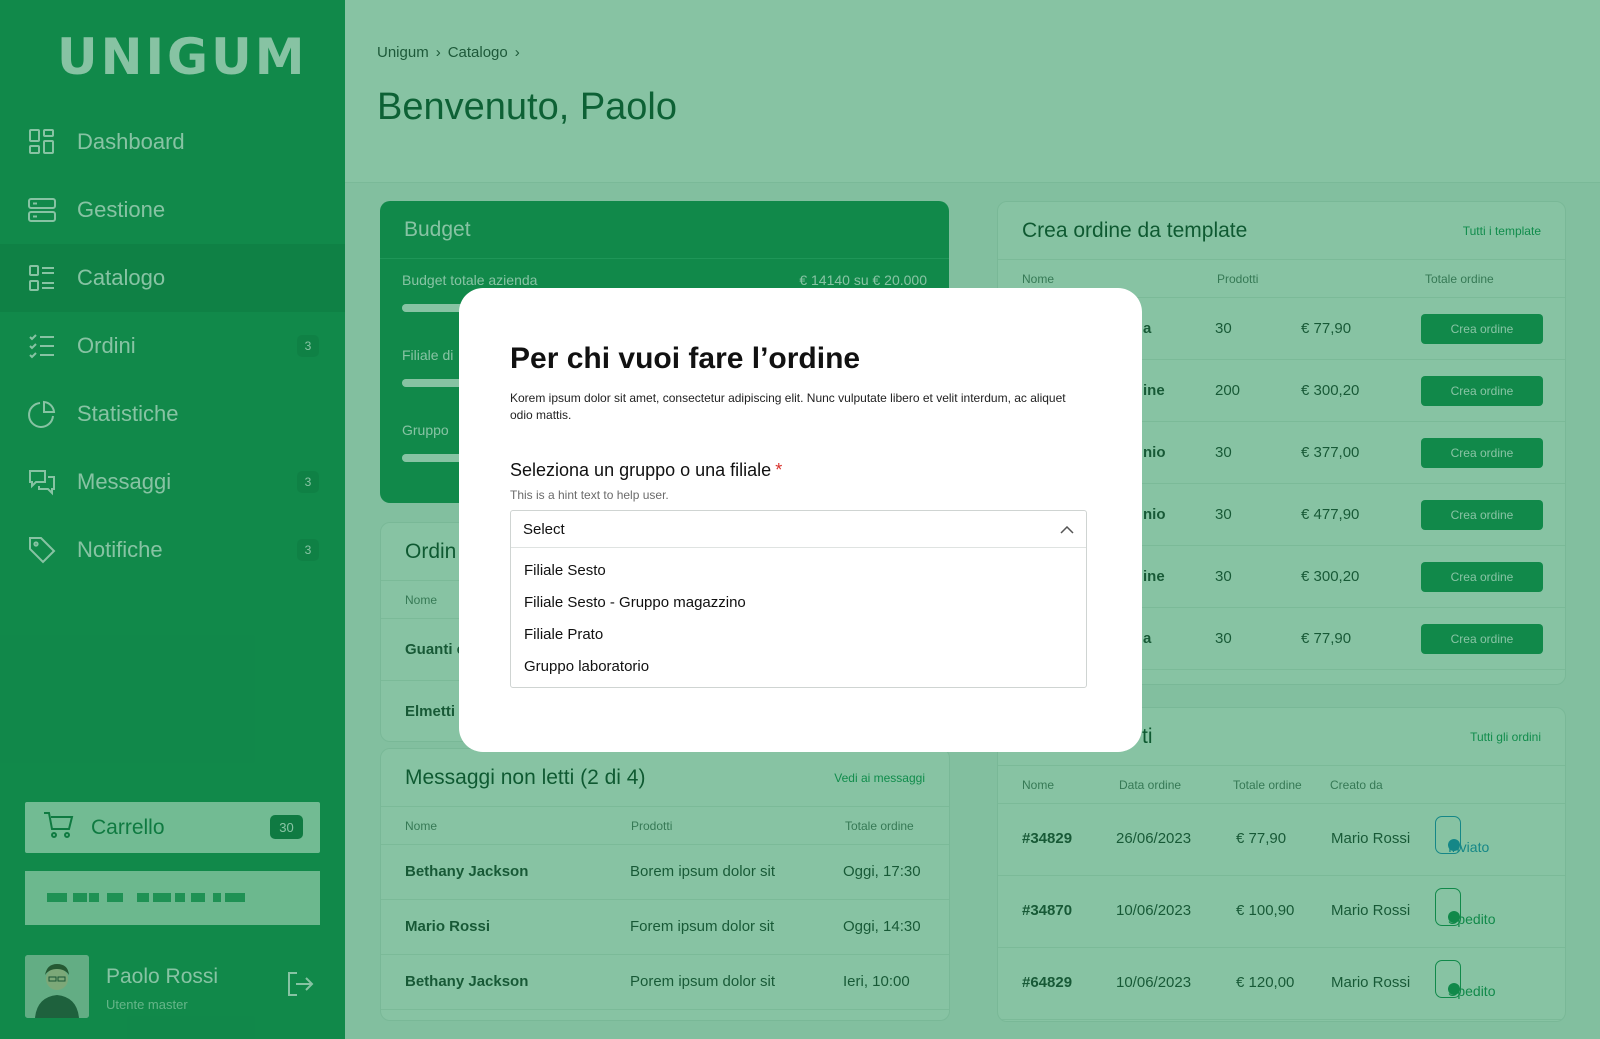 The width and height of the screenshot is (1600, 1039). What do you see at coordinates (646, 470) in the screenshot?
I see `field-label: Seleziona un gruppo o una filiale *` at bounding box center [646, 470].